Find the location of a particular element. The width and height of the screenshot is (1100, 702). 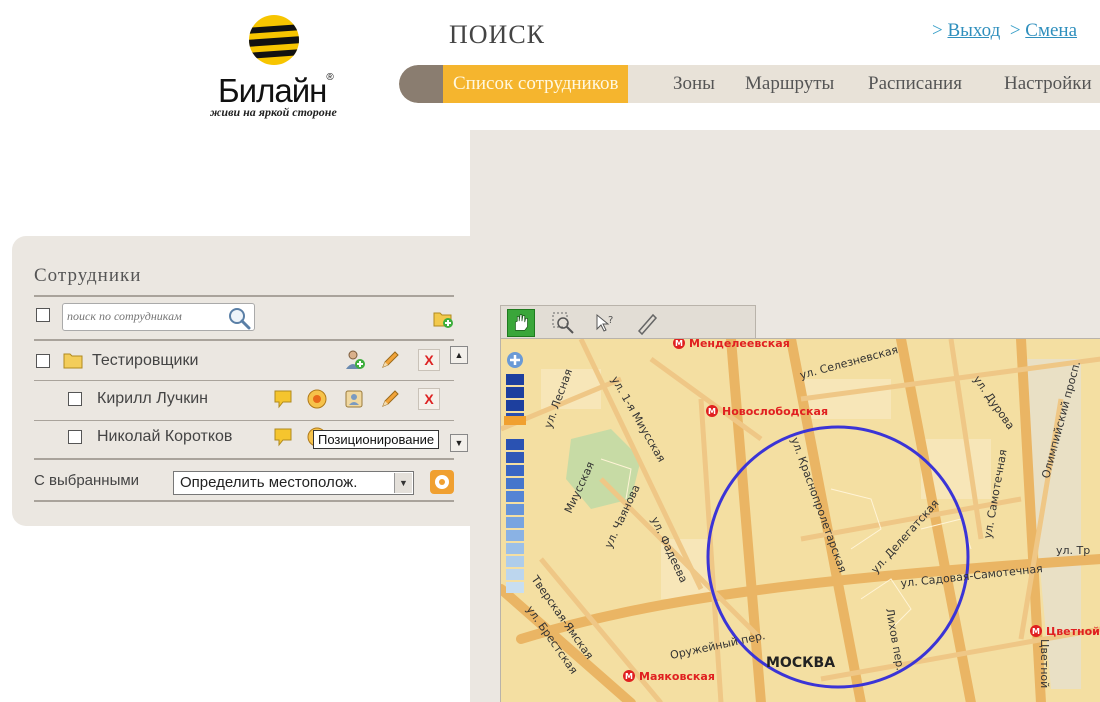

svg-text: ул. Делегатская is located at coordinates (905, 536).